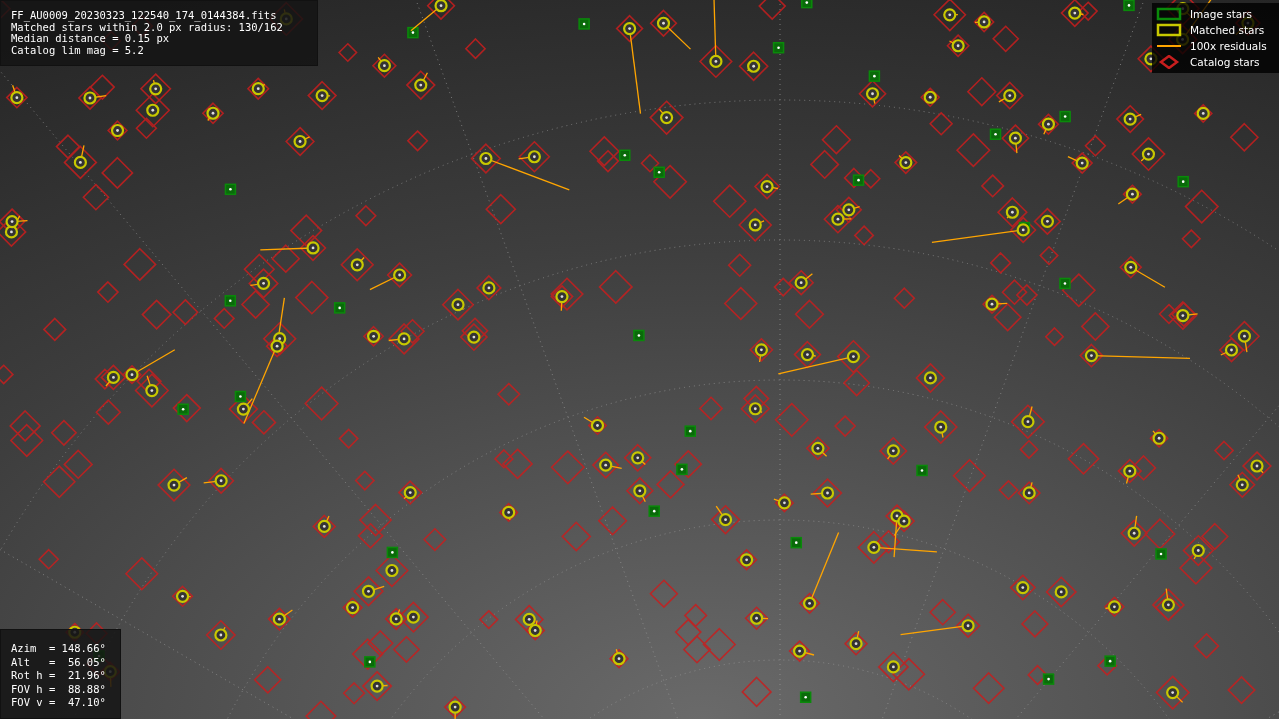  What do you see at coordinates (1227, 30) in the screenshot?
I see `legend-label: Matched stars` at bounding box center [1227, 30].